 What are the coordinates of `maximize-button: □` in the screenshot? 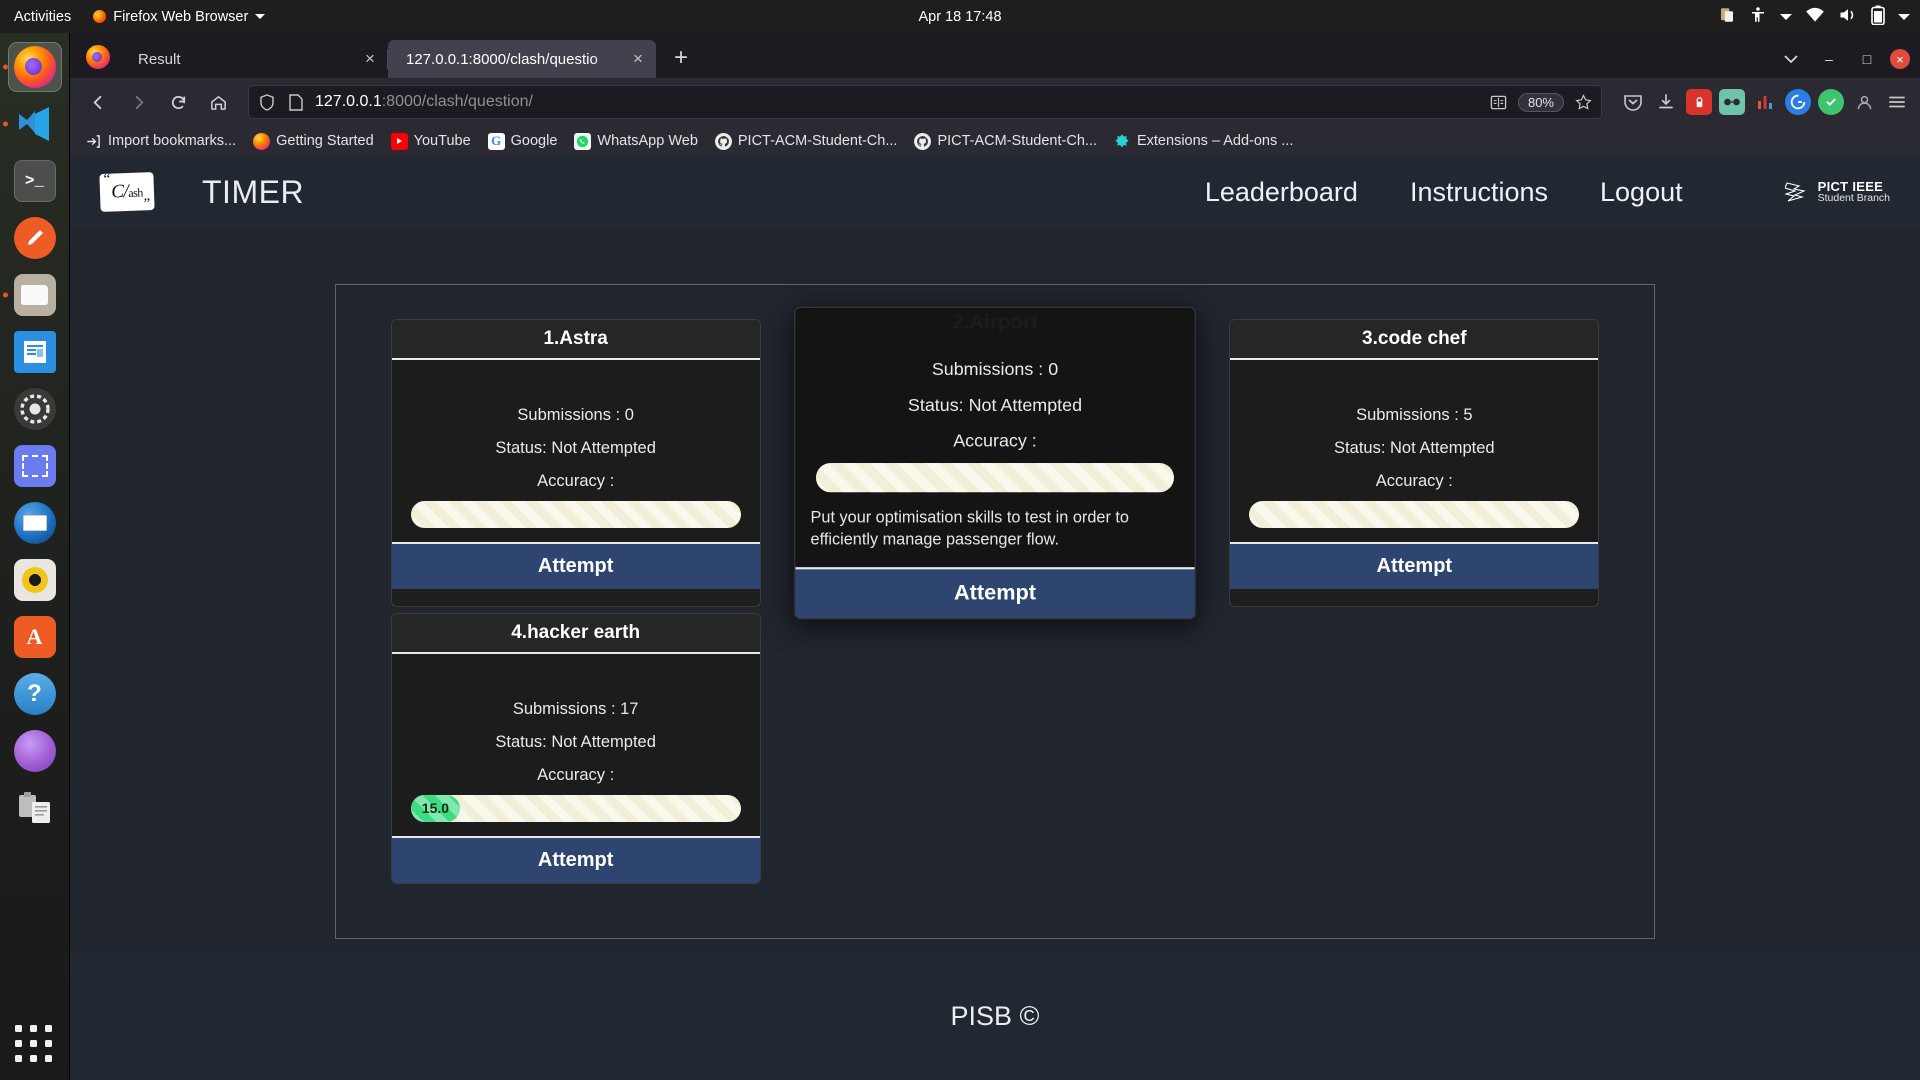 It's located at (1867, 59).